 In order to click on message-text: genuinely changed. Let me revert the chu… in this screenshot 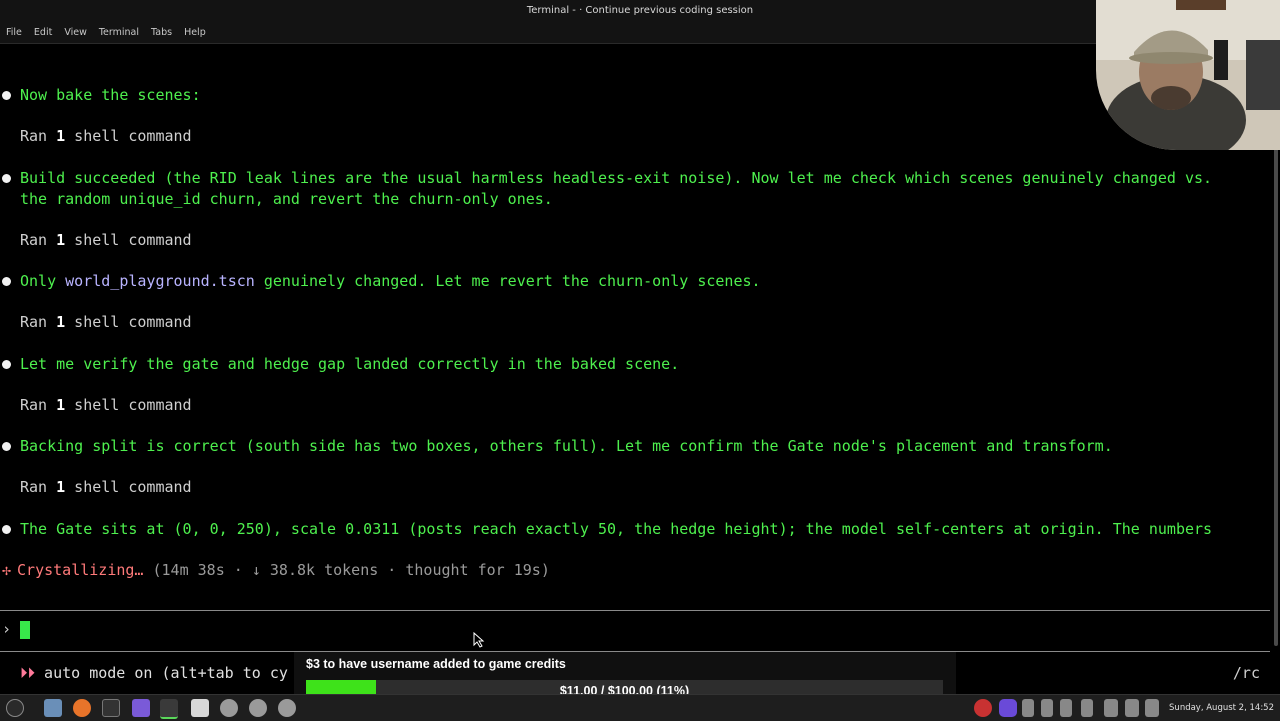, I will do `click(507, 281)`.